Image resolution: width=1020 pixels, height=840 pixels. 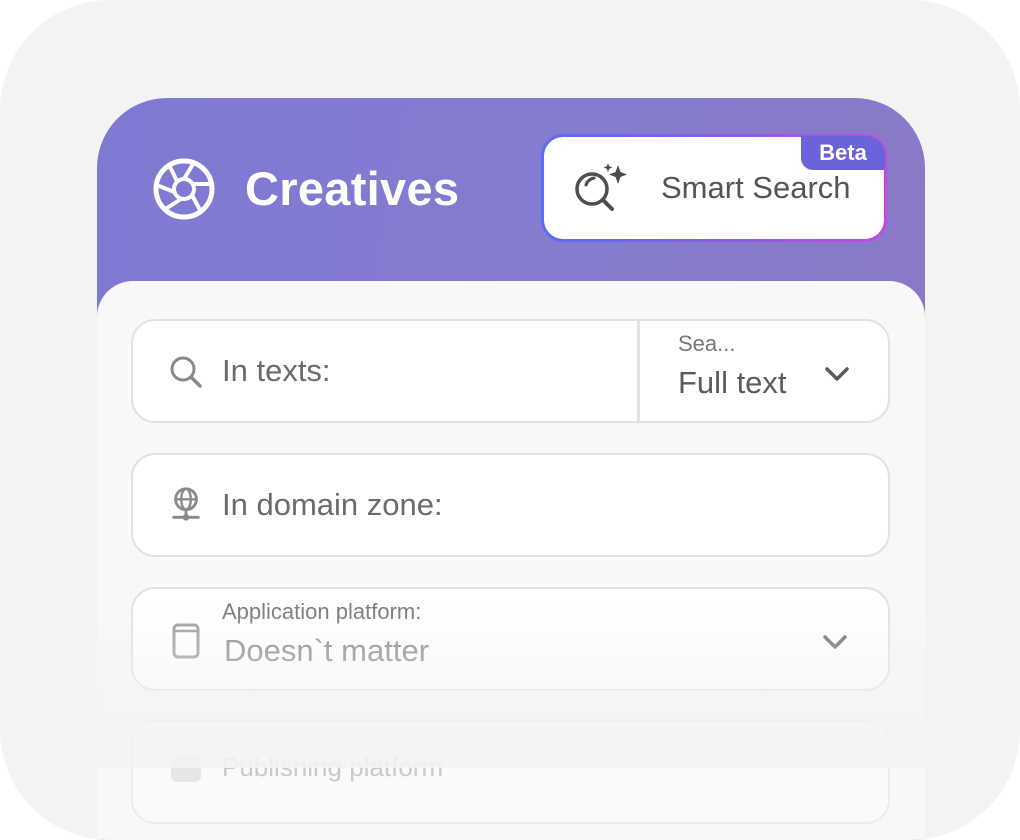 What do you see at coordinates (184, 189) in the screenshot?
I see `aperture-icon` at bounding box center [184, 189].